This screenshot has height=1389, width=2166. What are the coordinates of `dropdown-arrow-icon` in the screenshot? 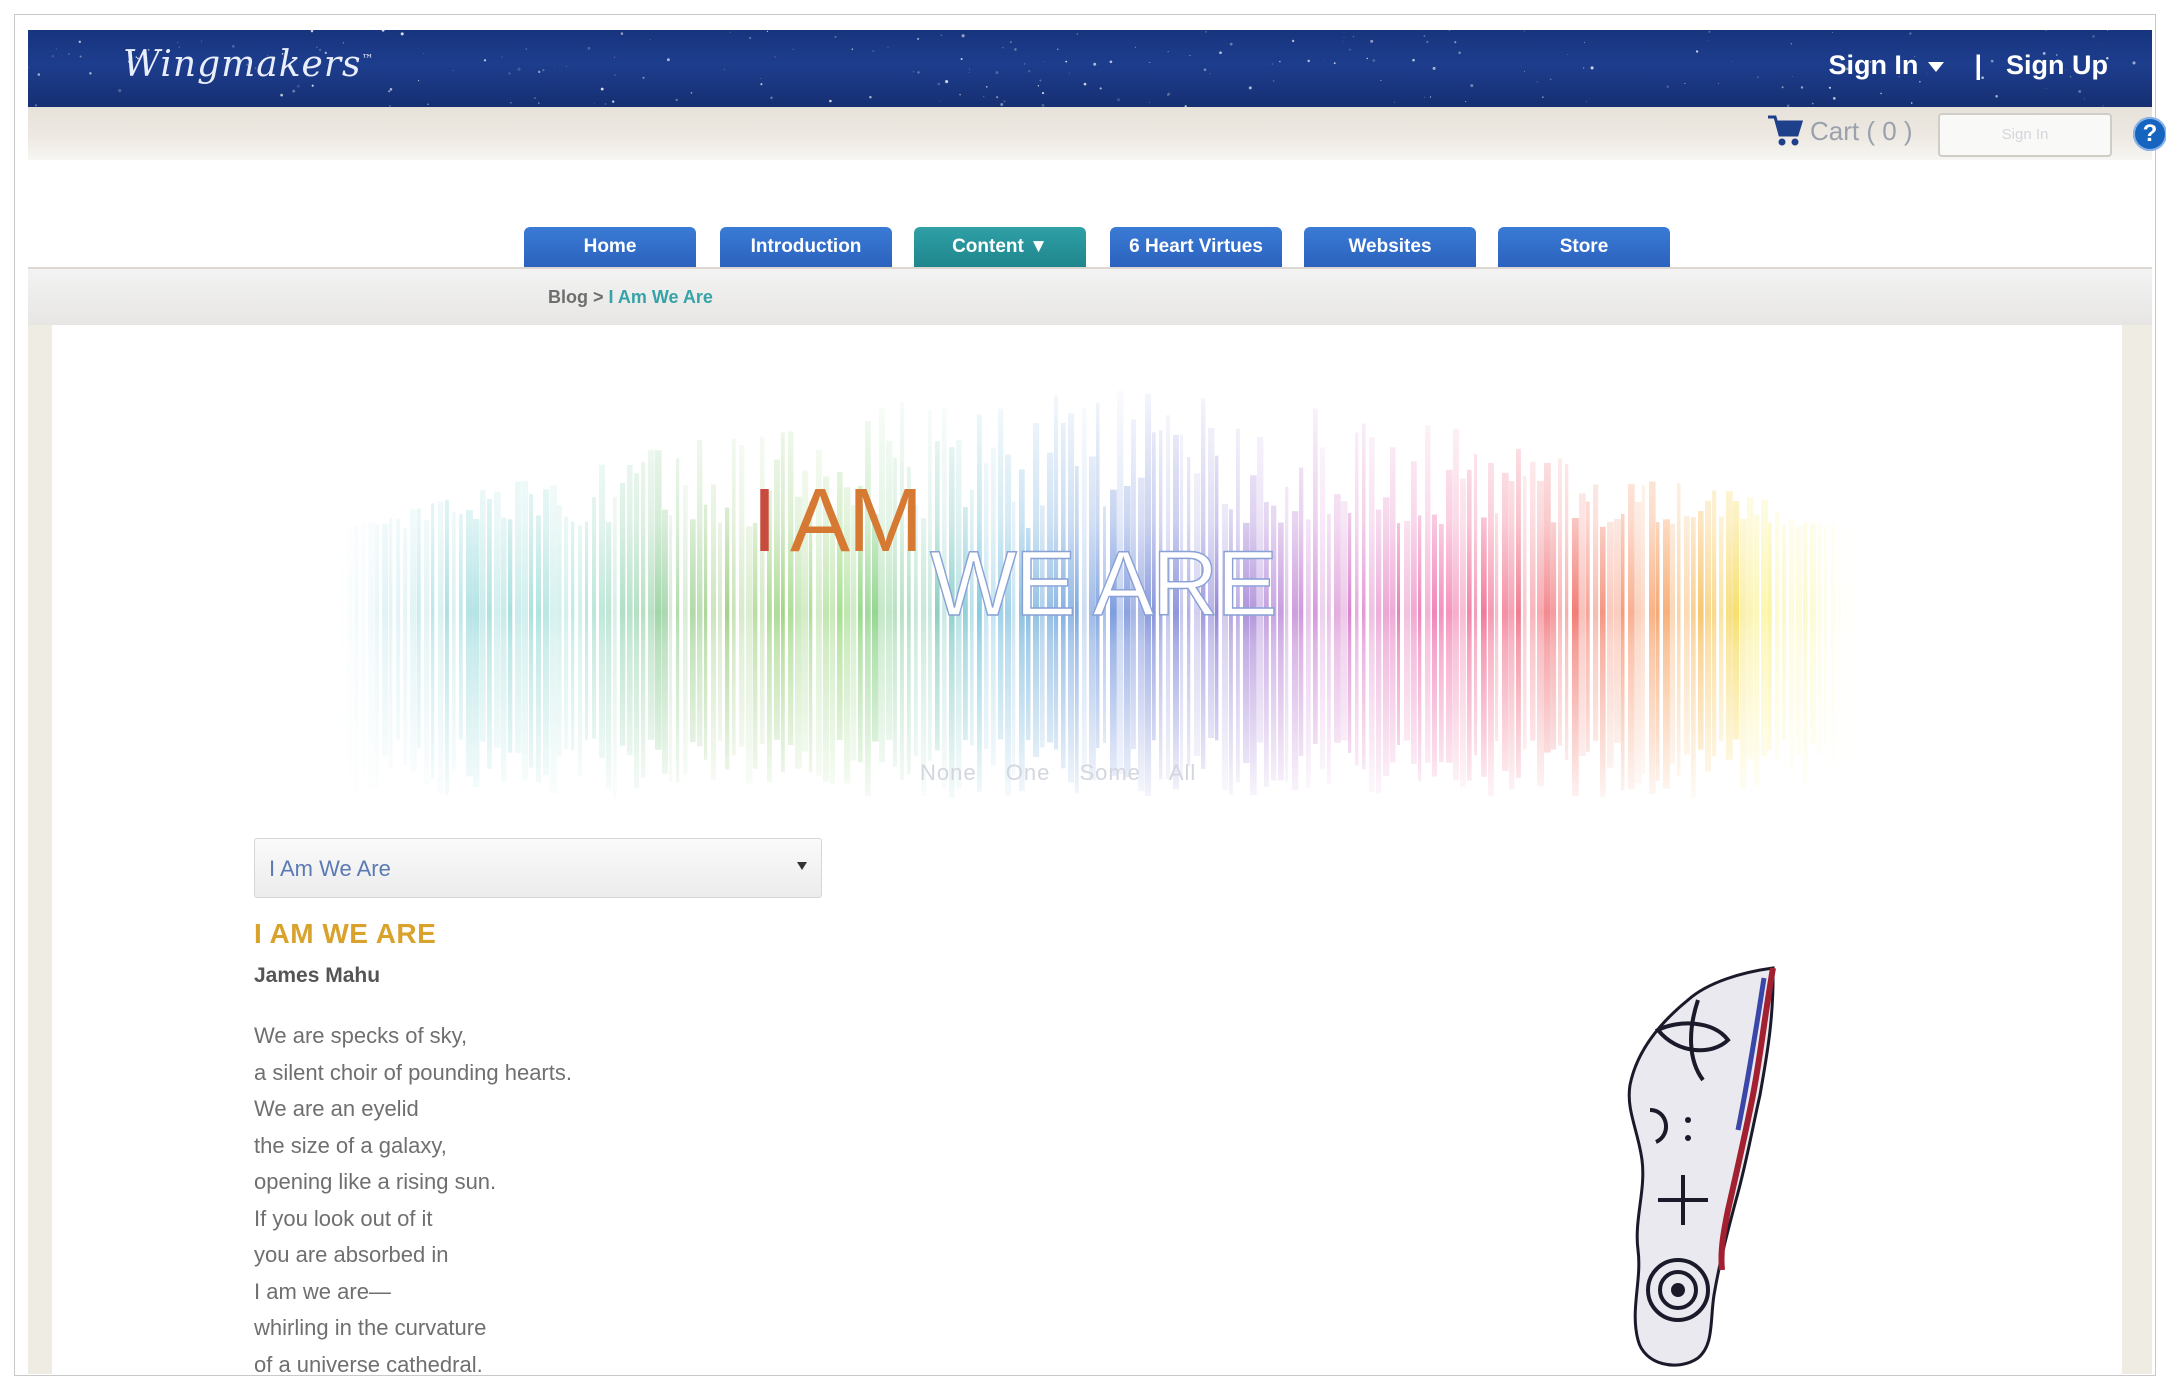 It's located at (802, 866).